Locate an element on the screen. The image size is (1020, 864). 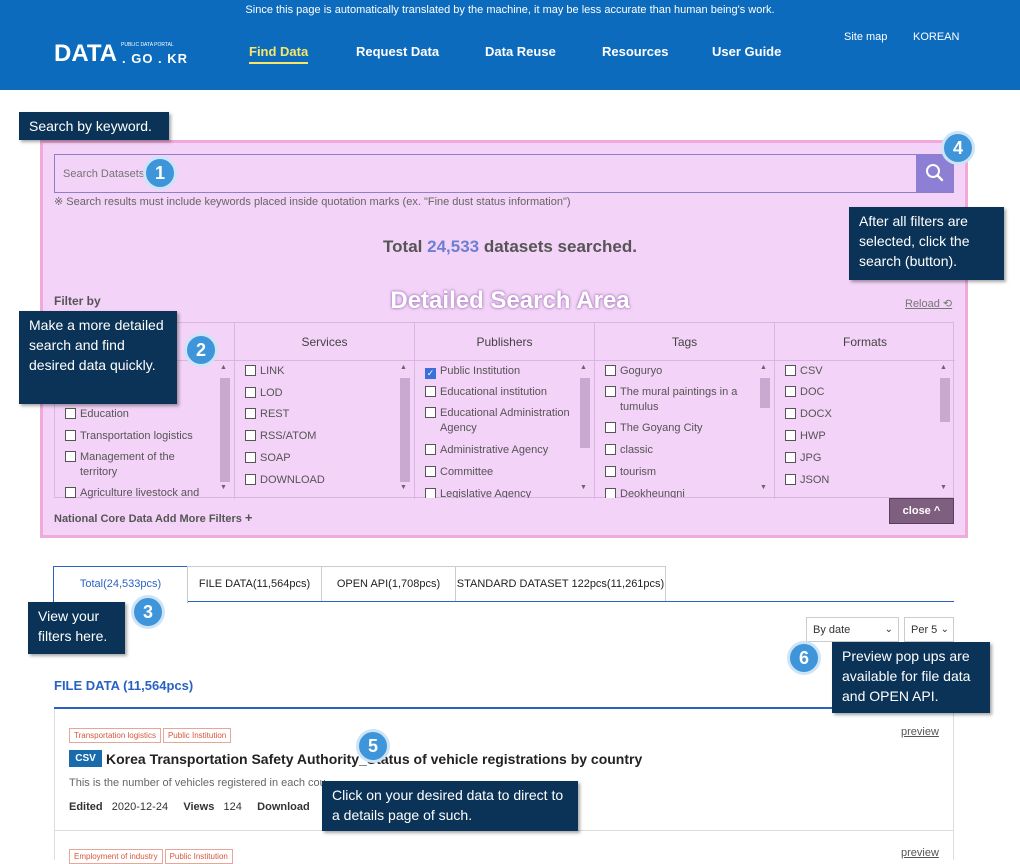
reload-link: Reload ⟲ is located at coordinates (928, 303).